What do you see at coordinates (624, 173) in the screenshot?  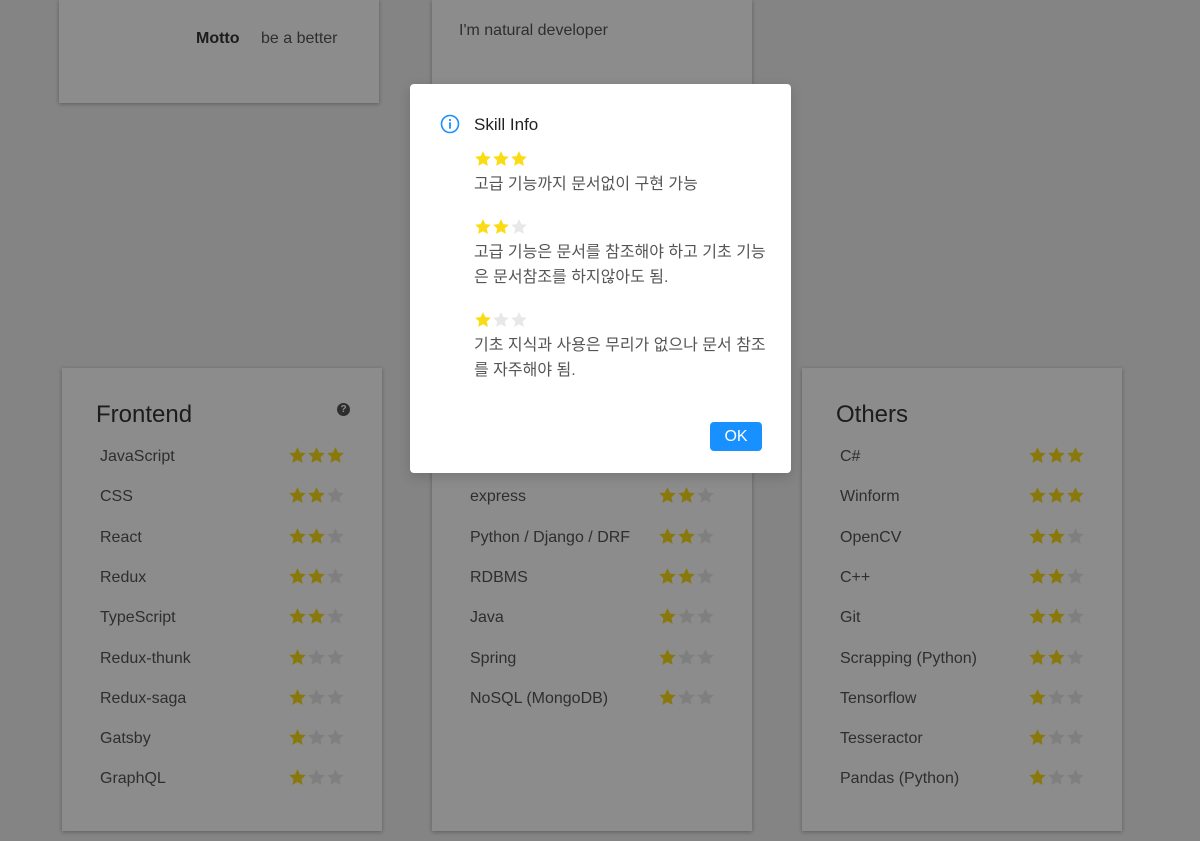 I see `level-info-3: 고급 기능까지 문서없이 구현 가능` at bounding box center [624, 173].